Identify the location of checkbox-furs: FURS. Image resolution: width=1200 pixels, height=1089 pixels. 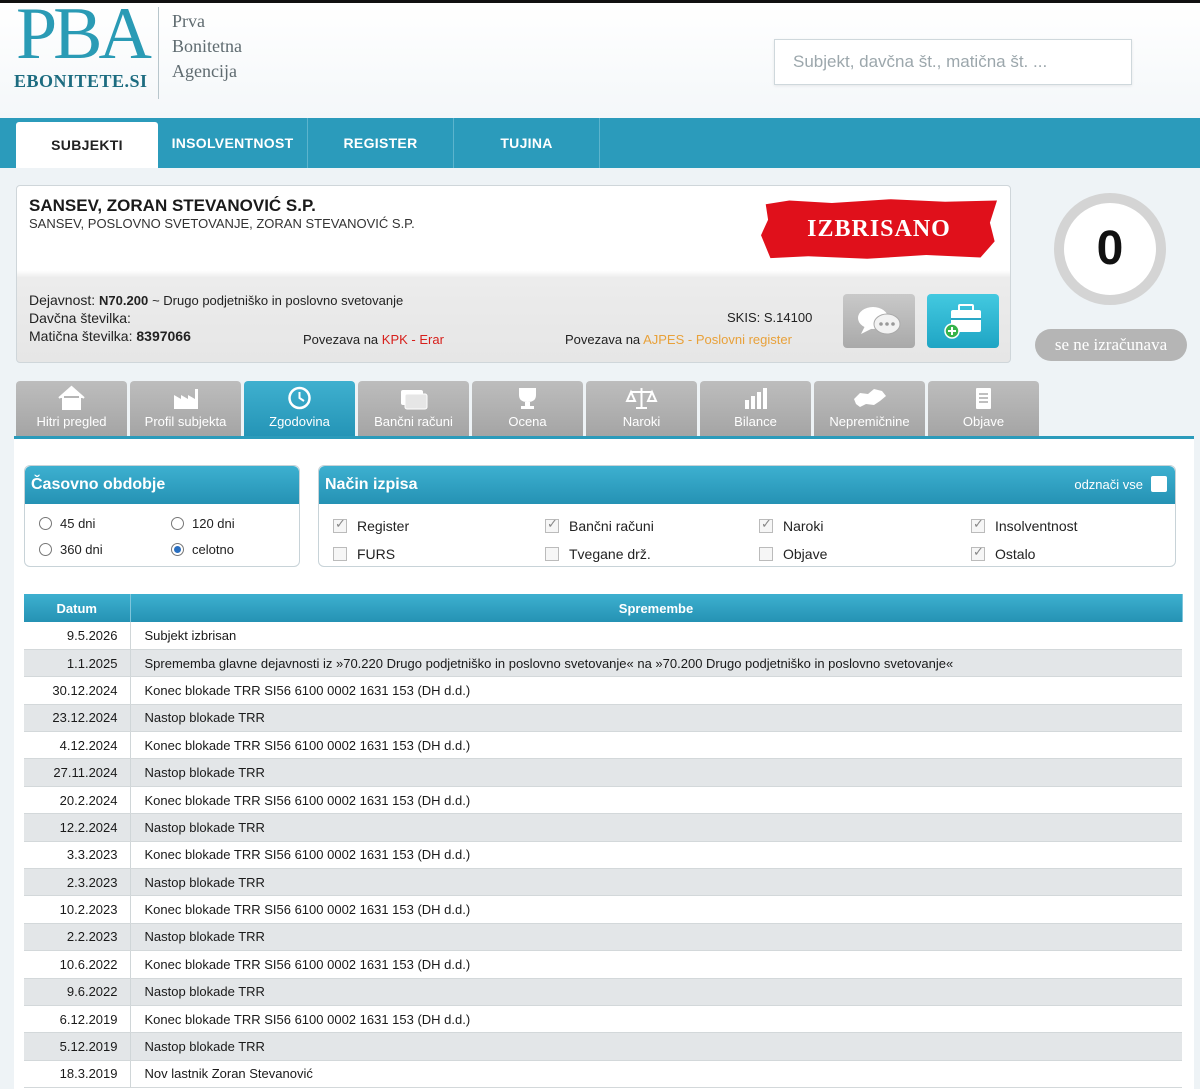
(364, 554).